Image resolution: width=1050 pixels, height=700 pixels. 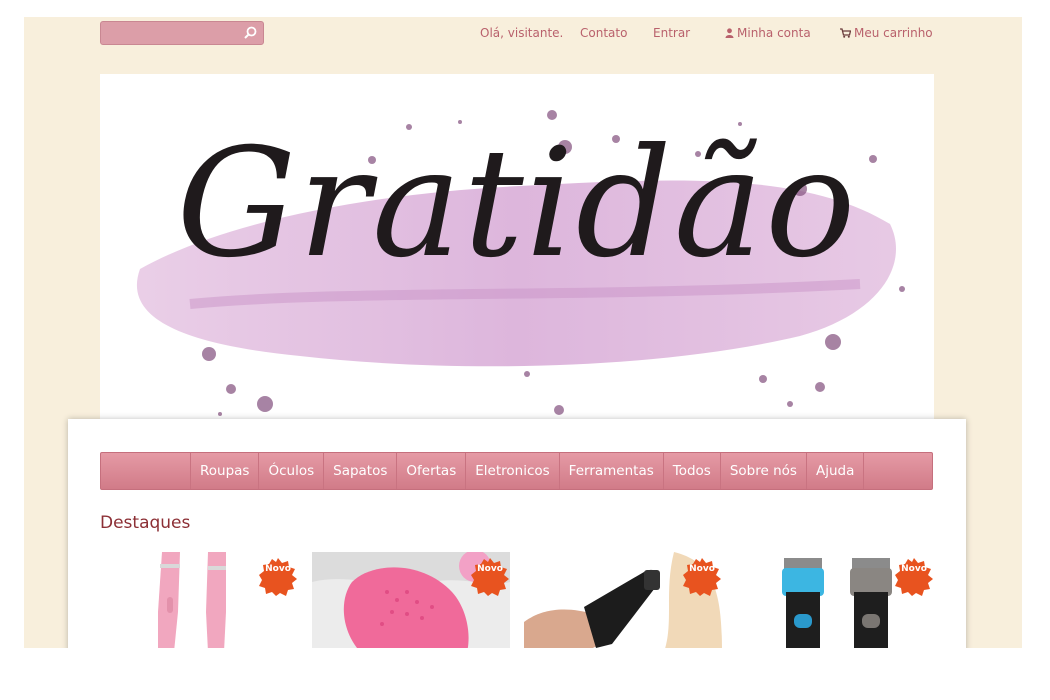 What do you see at coordinates (520, 600) in the screenshot?
I see `featured-products: Novo Novo Novo Novo` at bounding box center [520, 600].